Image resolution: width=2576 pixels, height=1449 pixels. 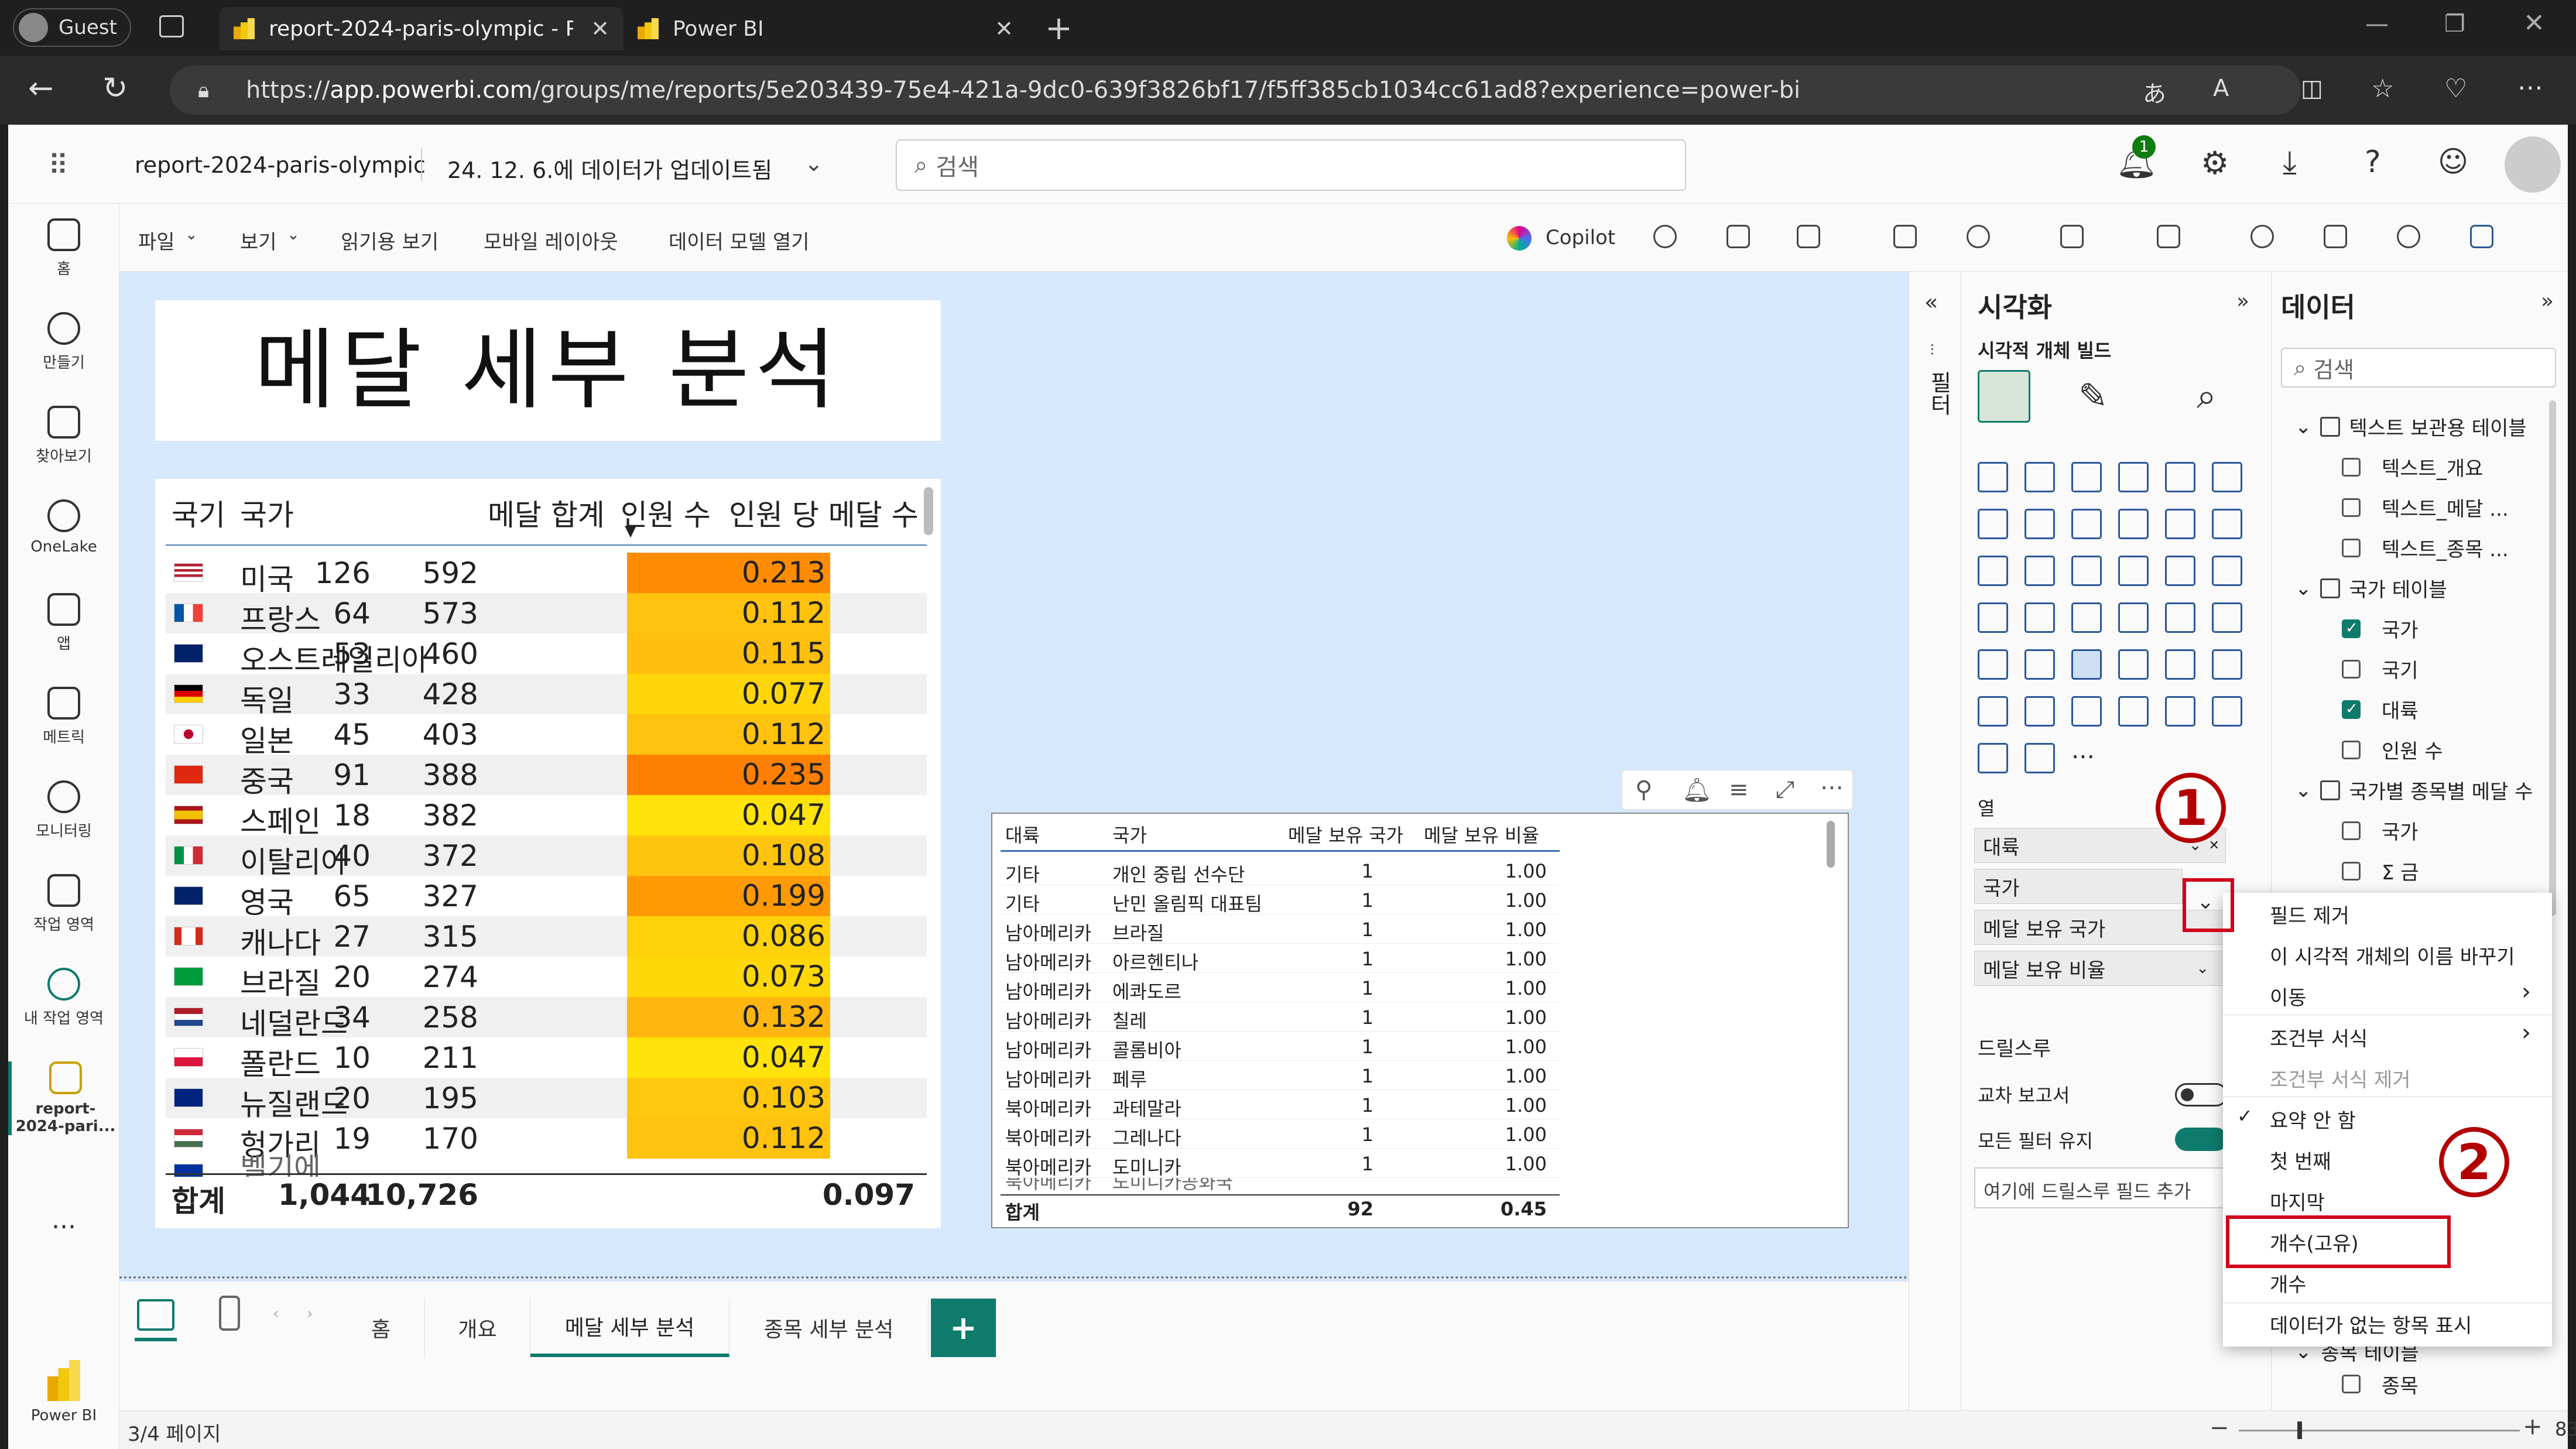 I want to click on table-row: 남아메리카 에콰도르 1 1.00, so click(x=1281, y=988).